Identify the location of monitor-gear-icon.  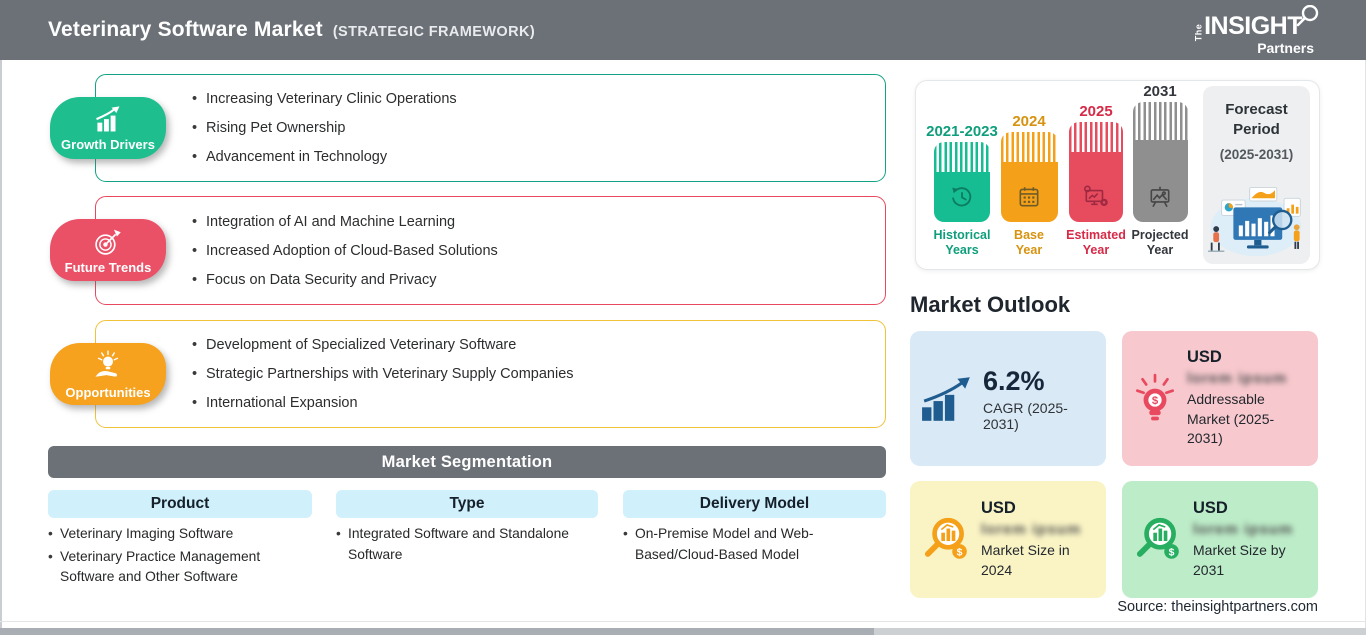
(1095, 195).